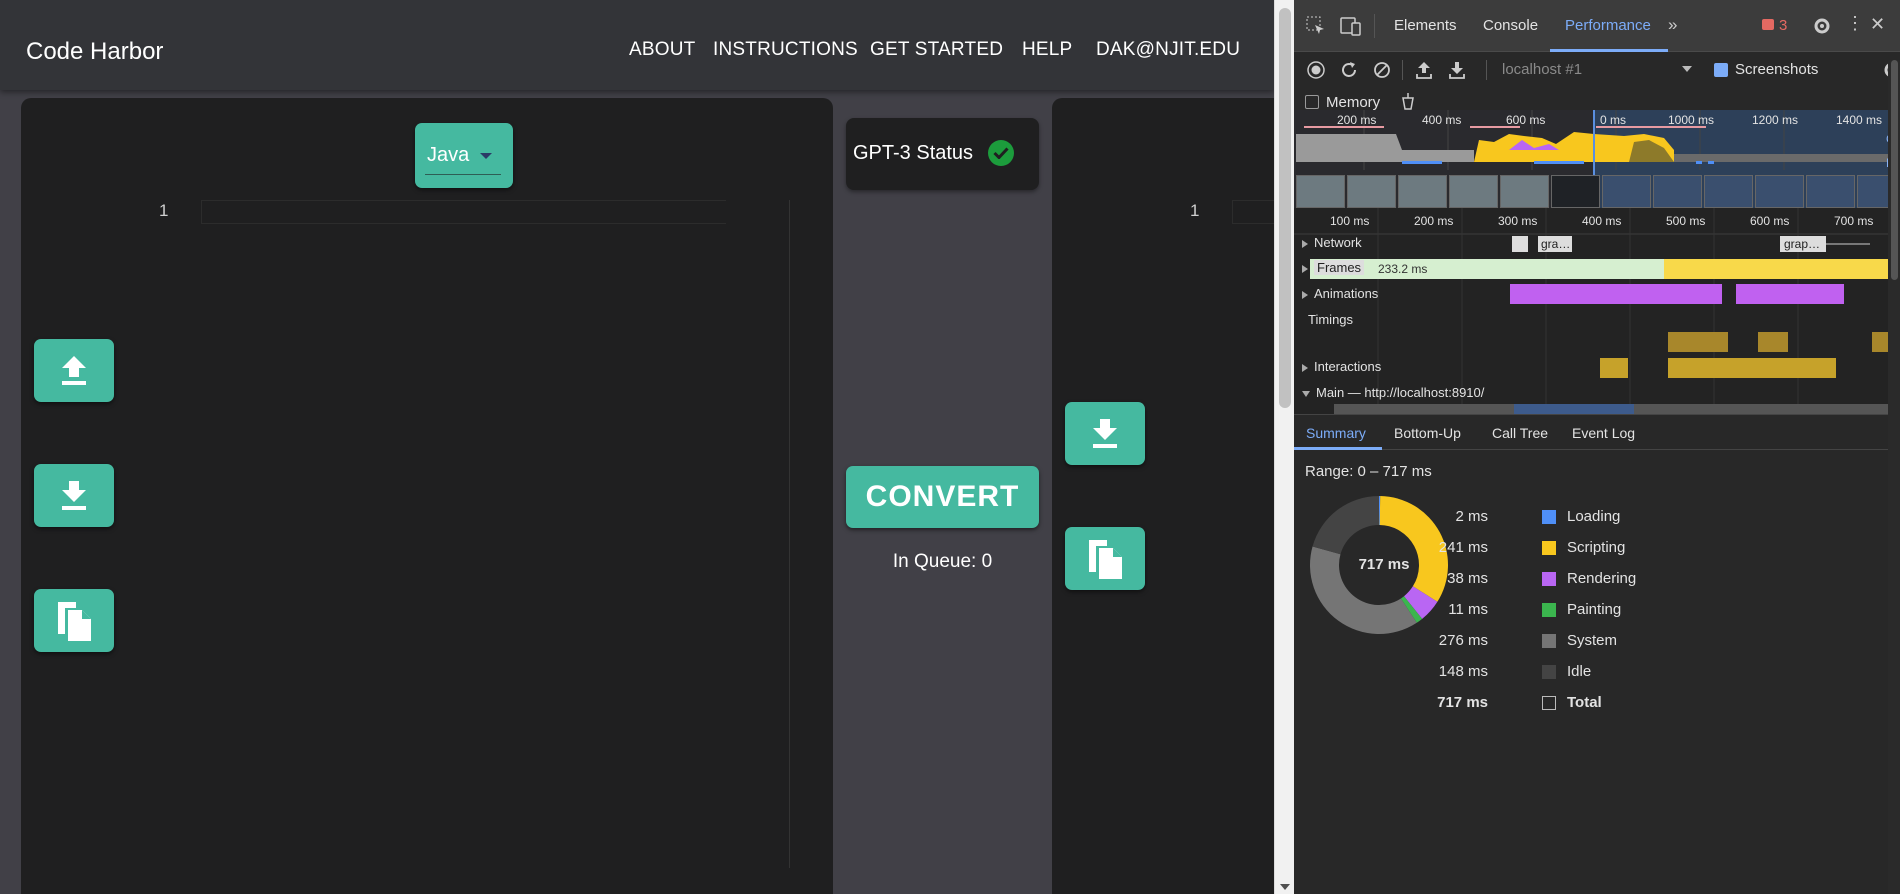  What do you see at coordinates (1351, 26) in the screenshot?
I see `device-toolbar-icon` at bounding box center [1351, 26].